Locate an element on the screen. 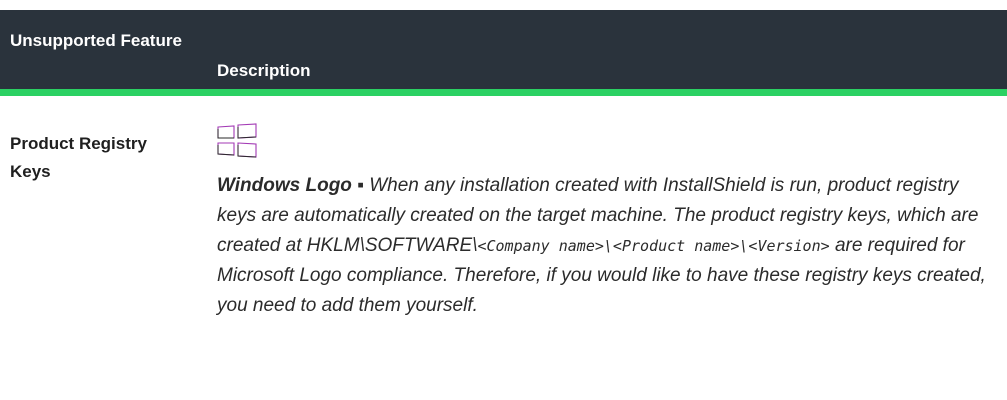  column-header-unsupported-feature: Unsupported Feature is located at coordinates (96, 40).